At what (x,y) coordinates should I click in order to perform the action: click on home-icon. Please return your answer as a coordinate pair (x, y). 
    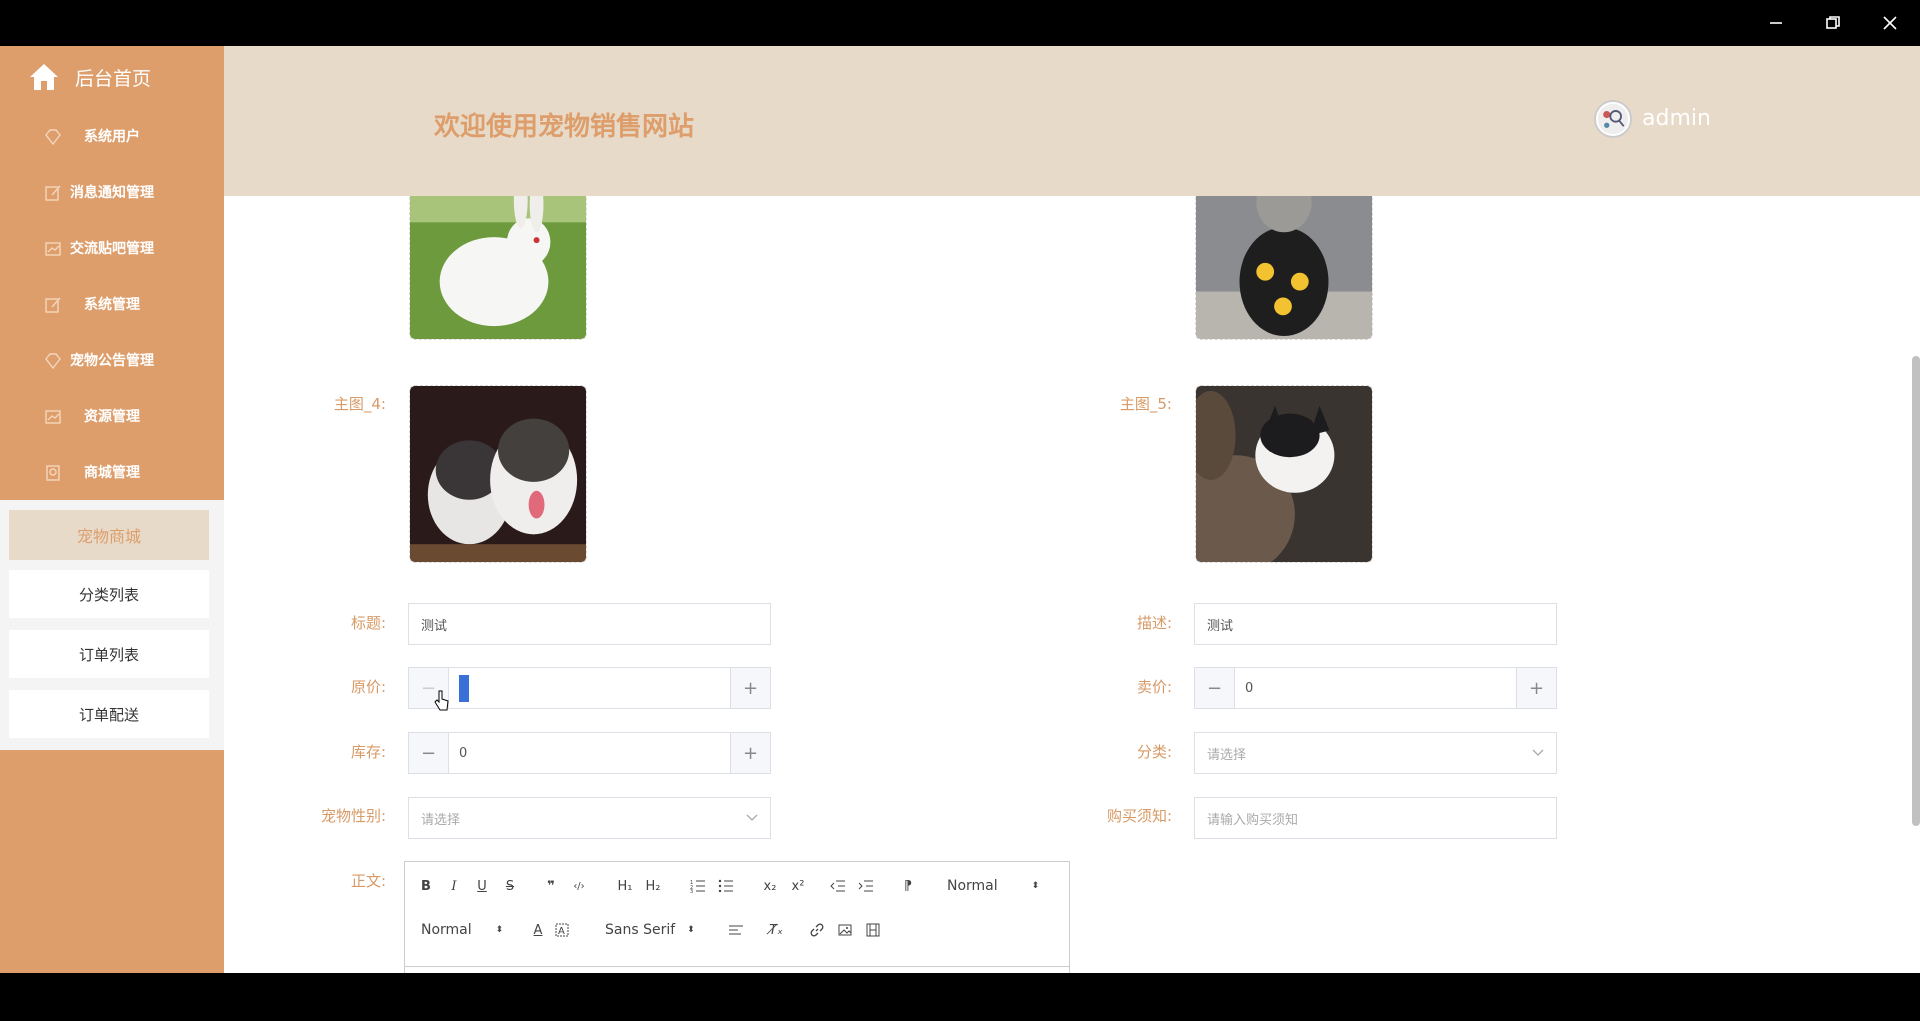
    Looking at the image, I should click on (44, 77).